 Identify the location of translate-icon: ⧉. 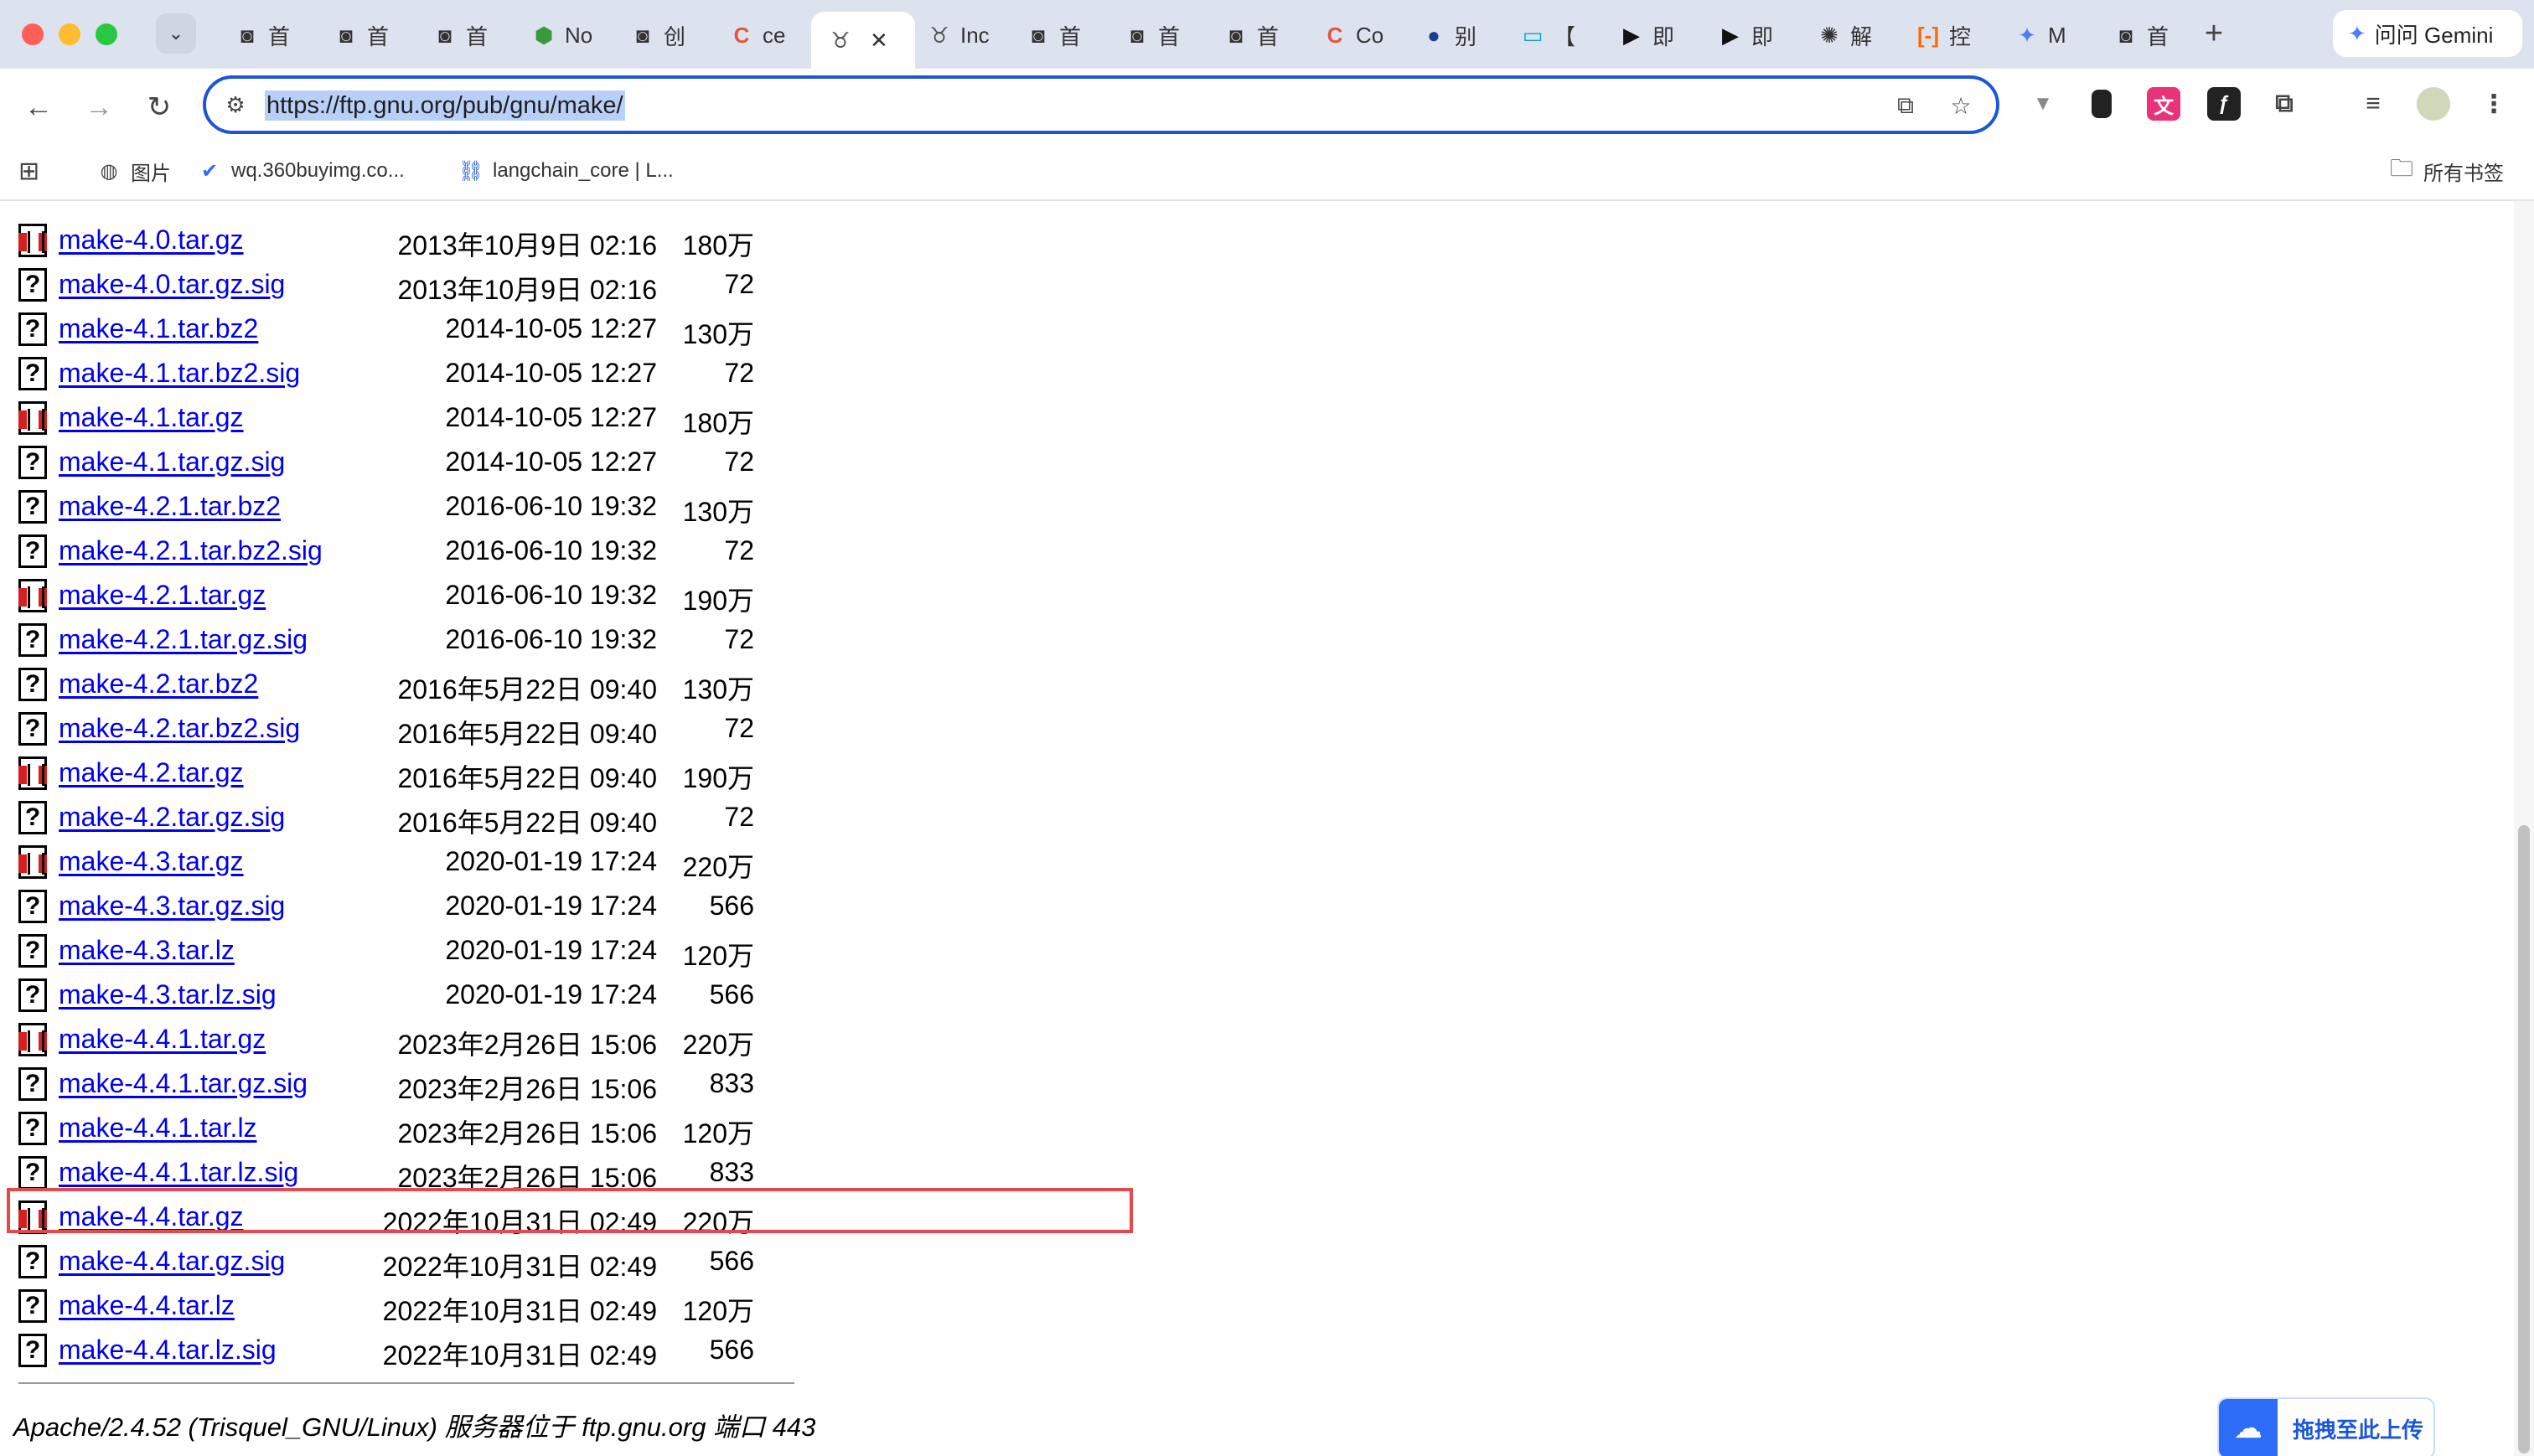
(1905, 105).